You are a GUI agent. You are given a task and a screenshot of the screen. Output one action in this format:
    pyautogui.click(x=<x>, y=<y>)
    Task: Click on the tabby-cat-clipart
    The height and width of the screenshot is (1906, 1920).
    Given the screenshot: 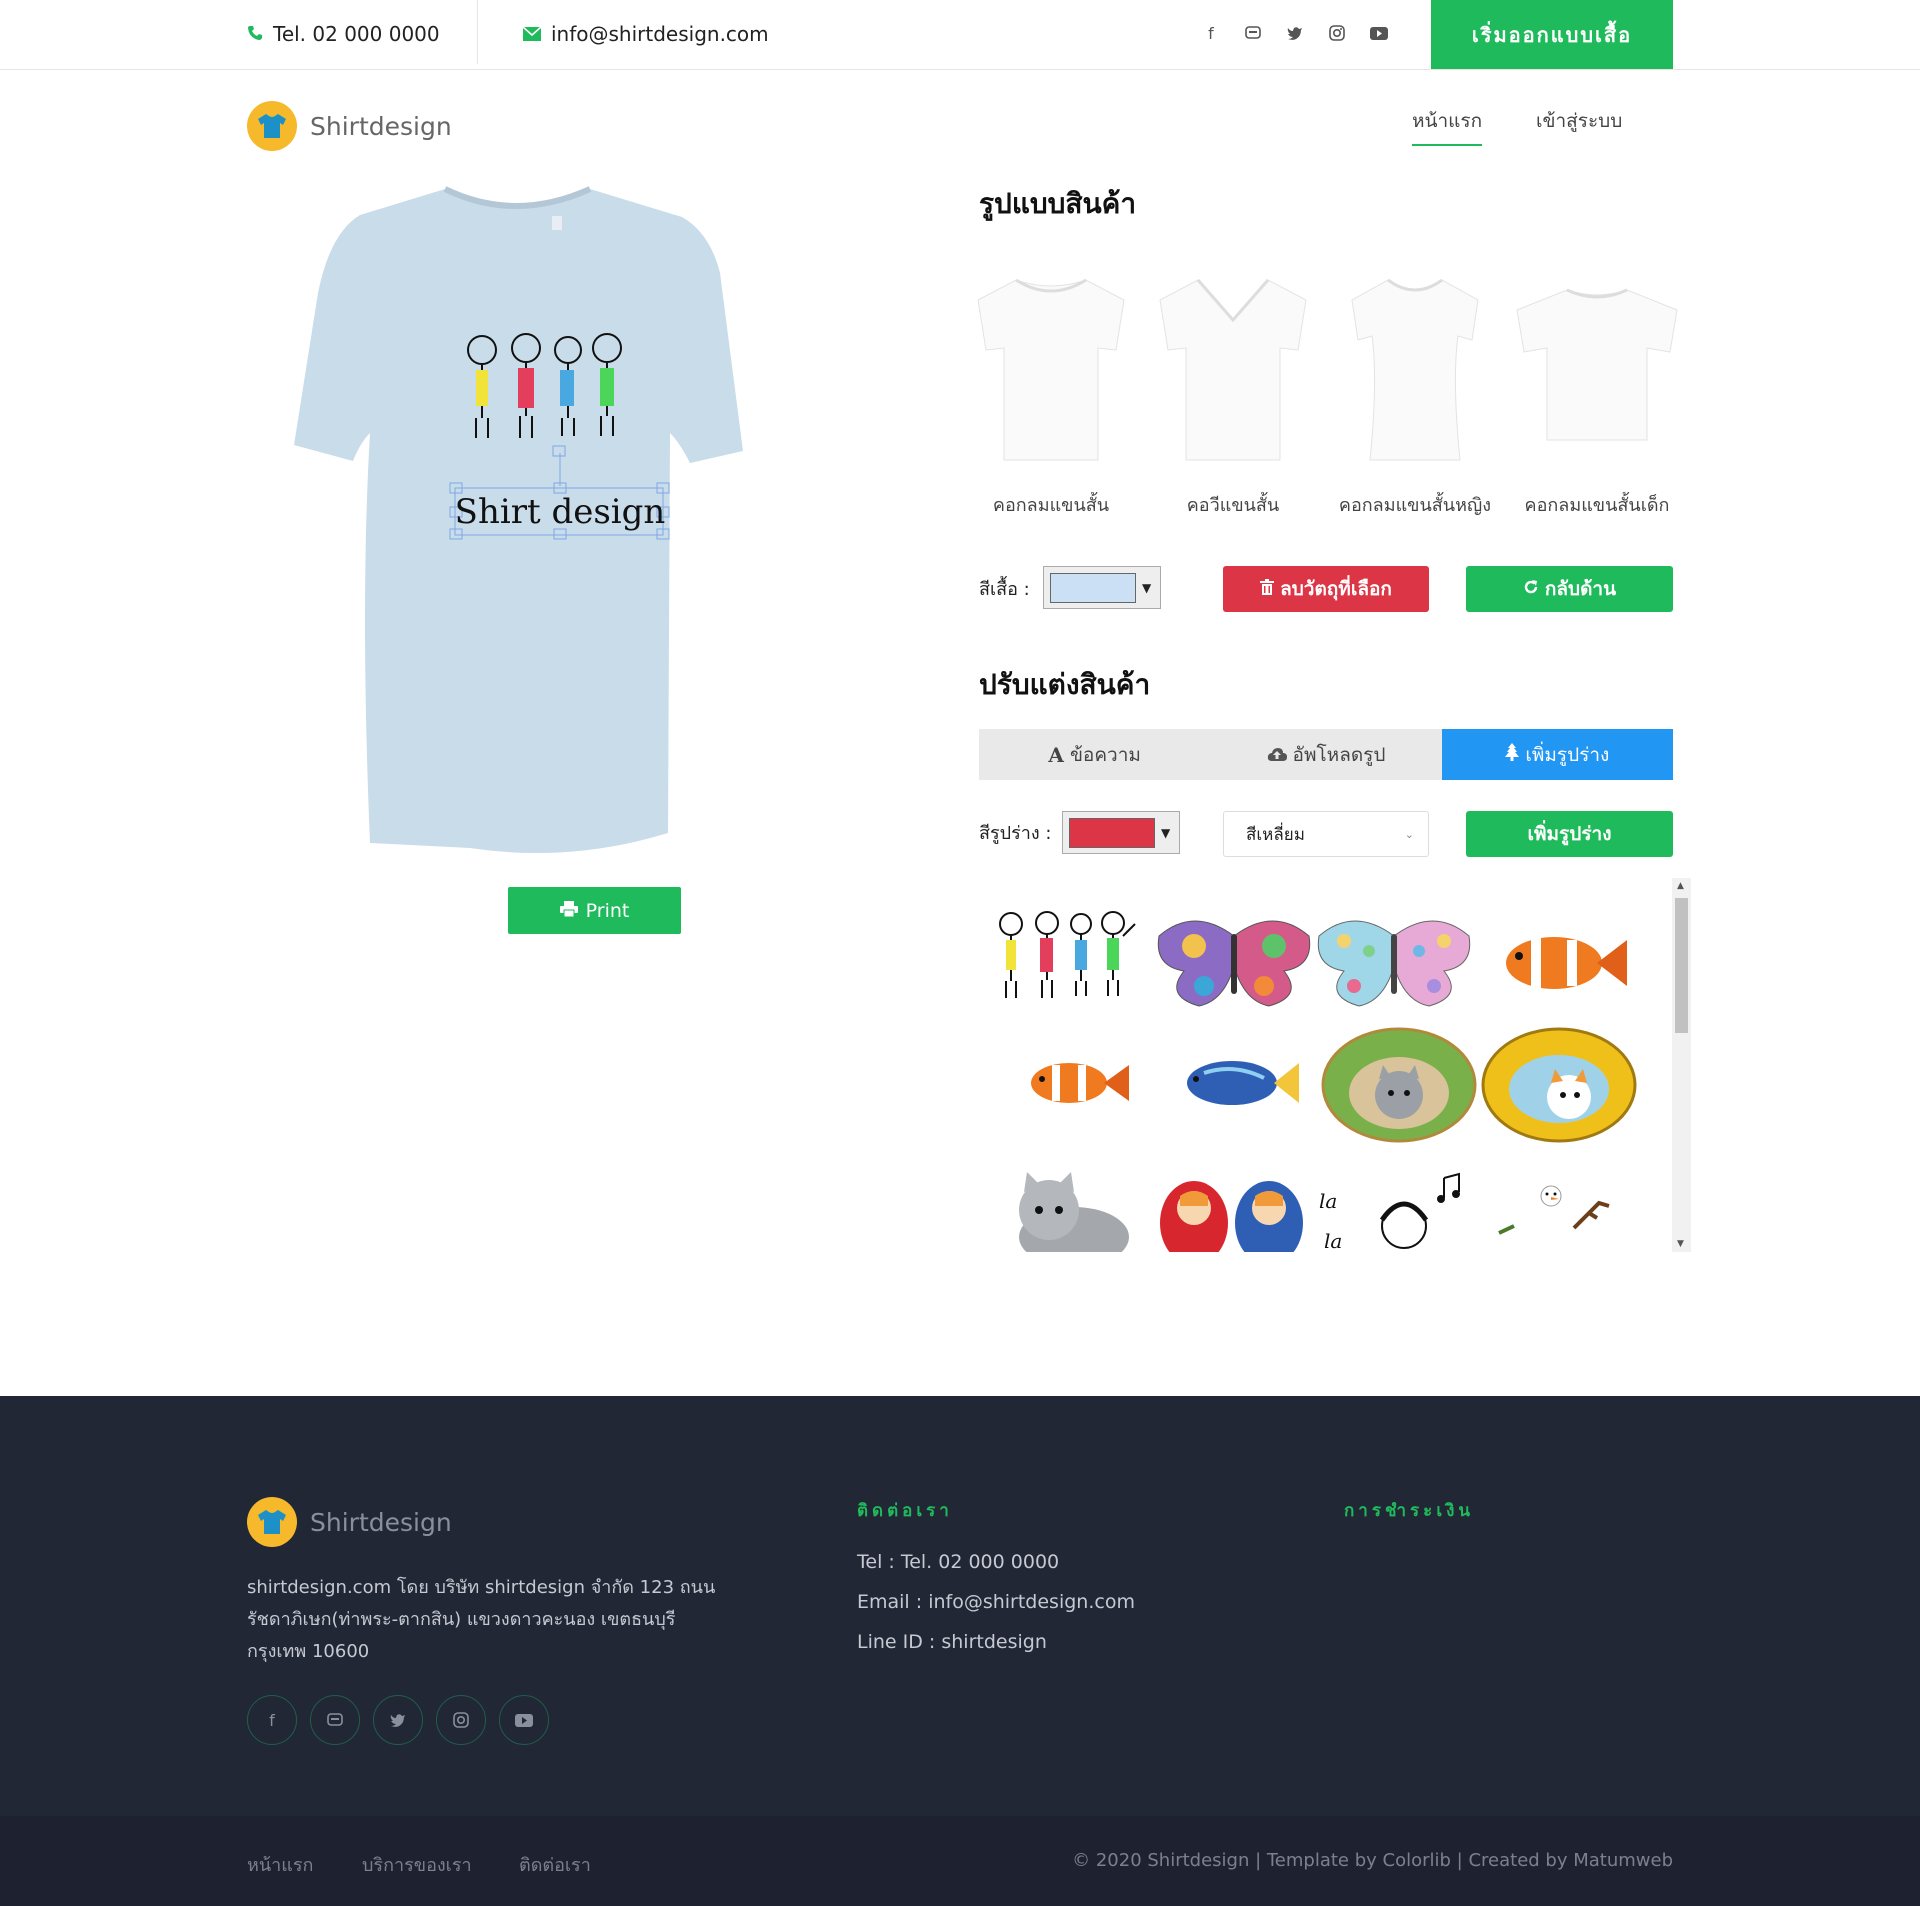 What is the action you would take?
    pyautogui.click(x=1079, y=1207)
    